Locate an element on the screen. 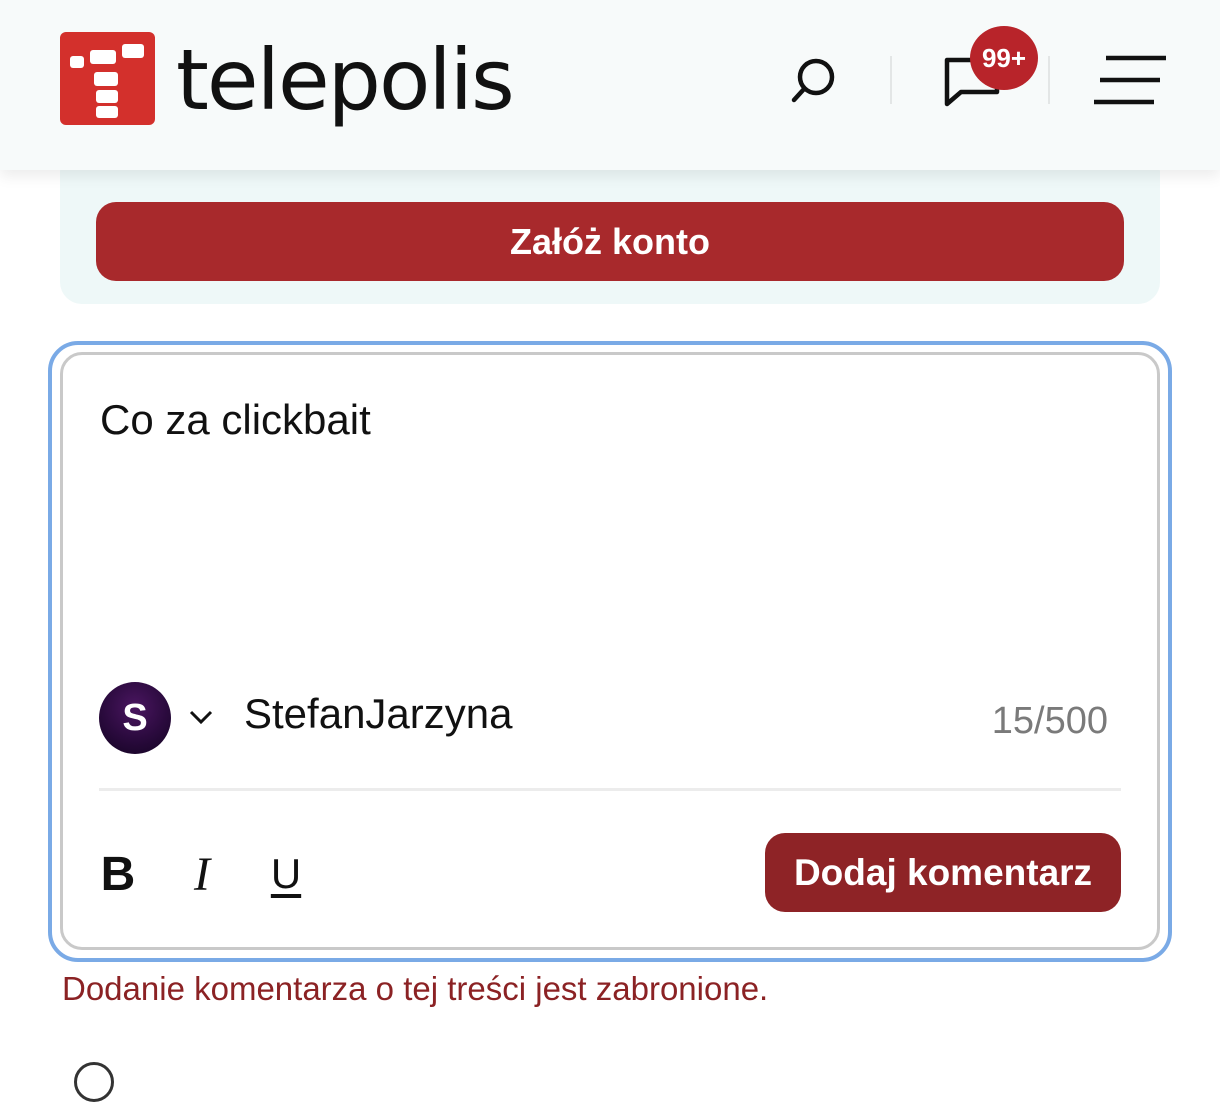 The height and width of the screenshot is (1102, 1220). search-icon is located at coordinates (813, 80).